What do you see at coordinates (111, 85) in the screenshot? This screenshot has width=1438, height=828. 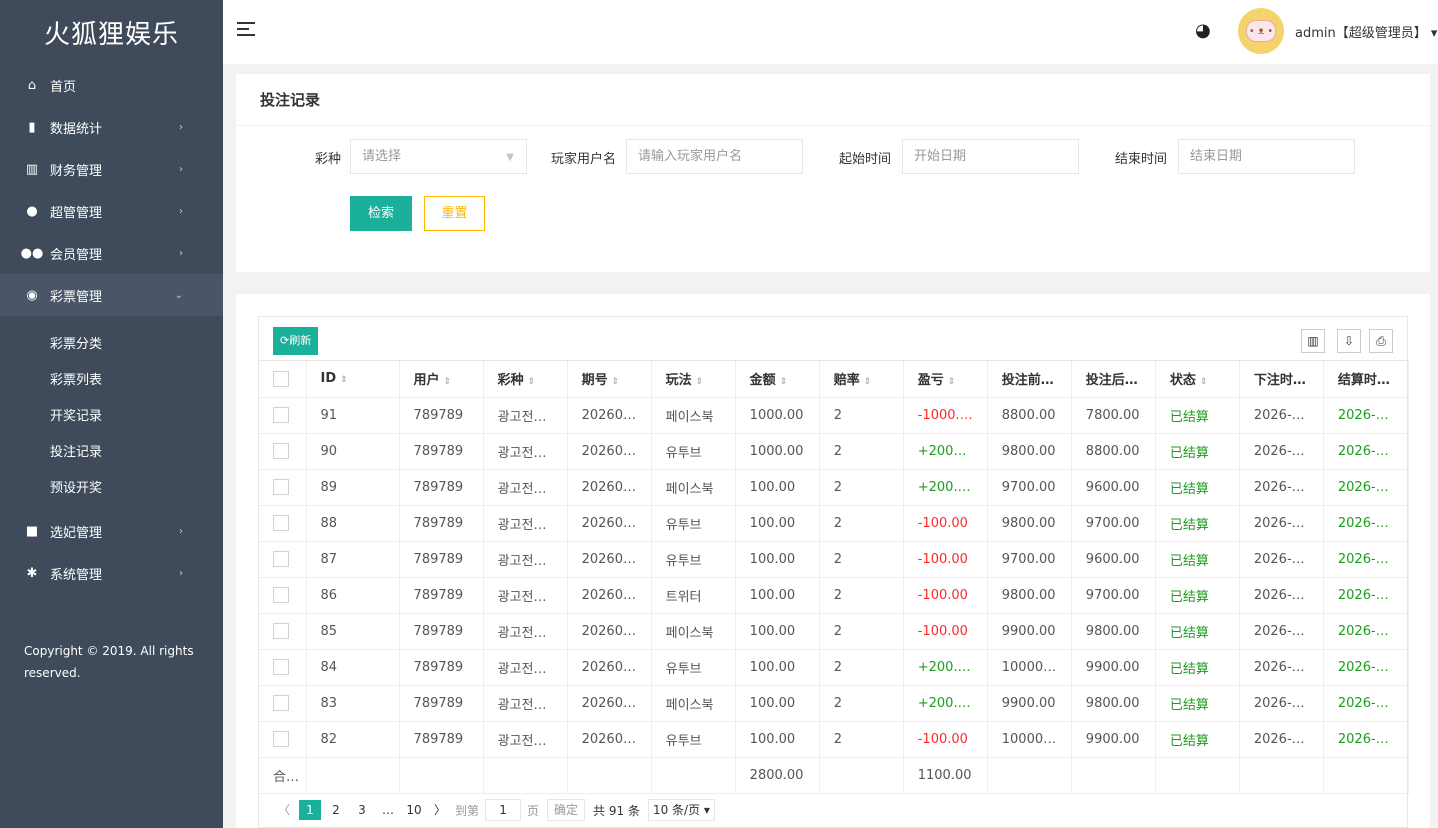 I see `sidebar-item-home: ⌂ 首页` at bounding box center [111, 85].